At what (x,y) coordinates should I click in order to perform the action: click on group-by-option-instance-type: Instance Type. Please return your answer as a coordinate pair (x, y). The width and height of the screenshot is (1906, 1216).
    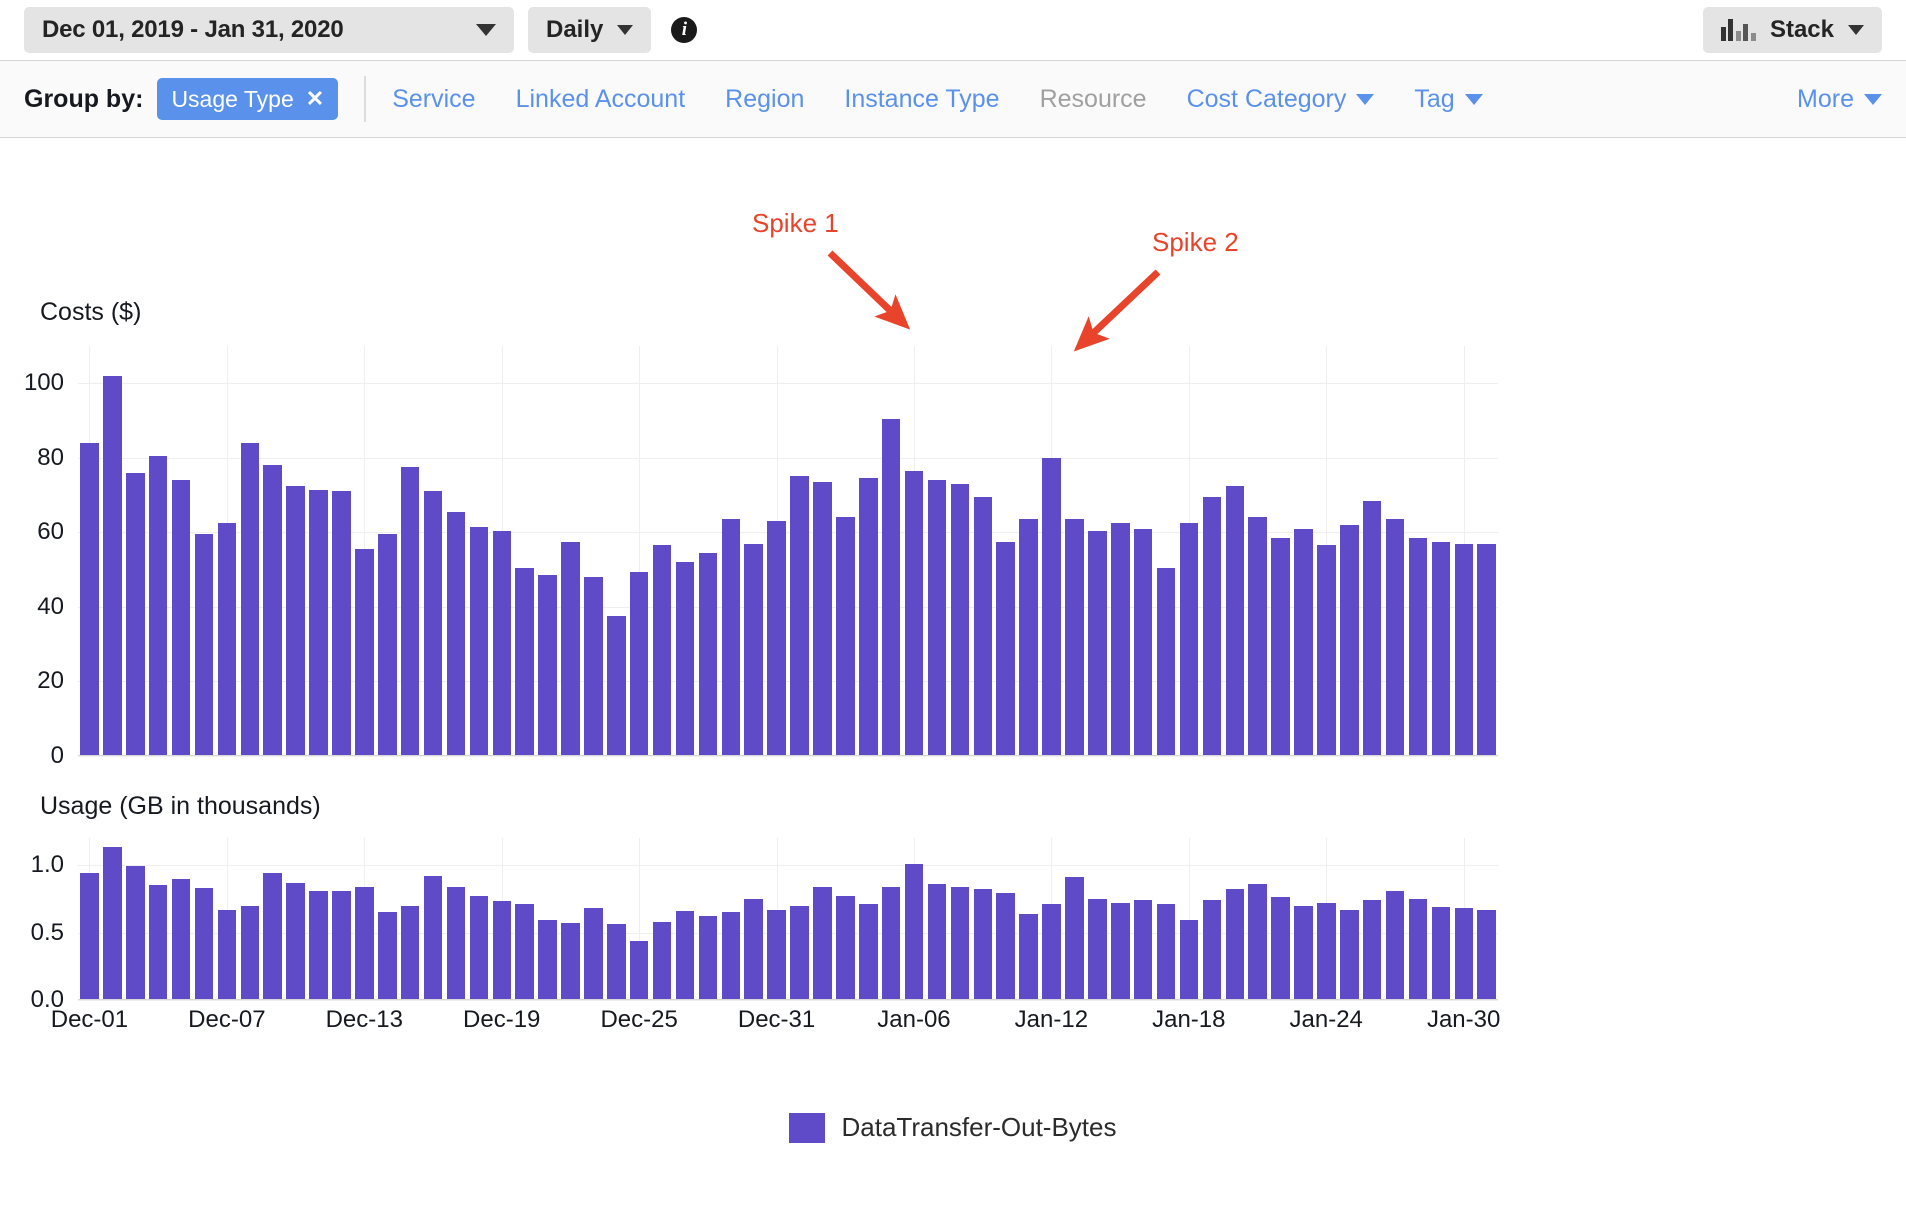
    Looking at the image, I should click on (921, 99).